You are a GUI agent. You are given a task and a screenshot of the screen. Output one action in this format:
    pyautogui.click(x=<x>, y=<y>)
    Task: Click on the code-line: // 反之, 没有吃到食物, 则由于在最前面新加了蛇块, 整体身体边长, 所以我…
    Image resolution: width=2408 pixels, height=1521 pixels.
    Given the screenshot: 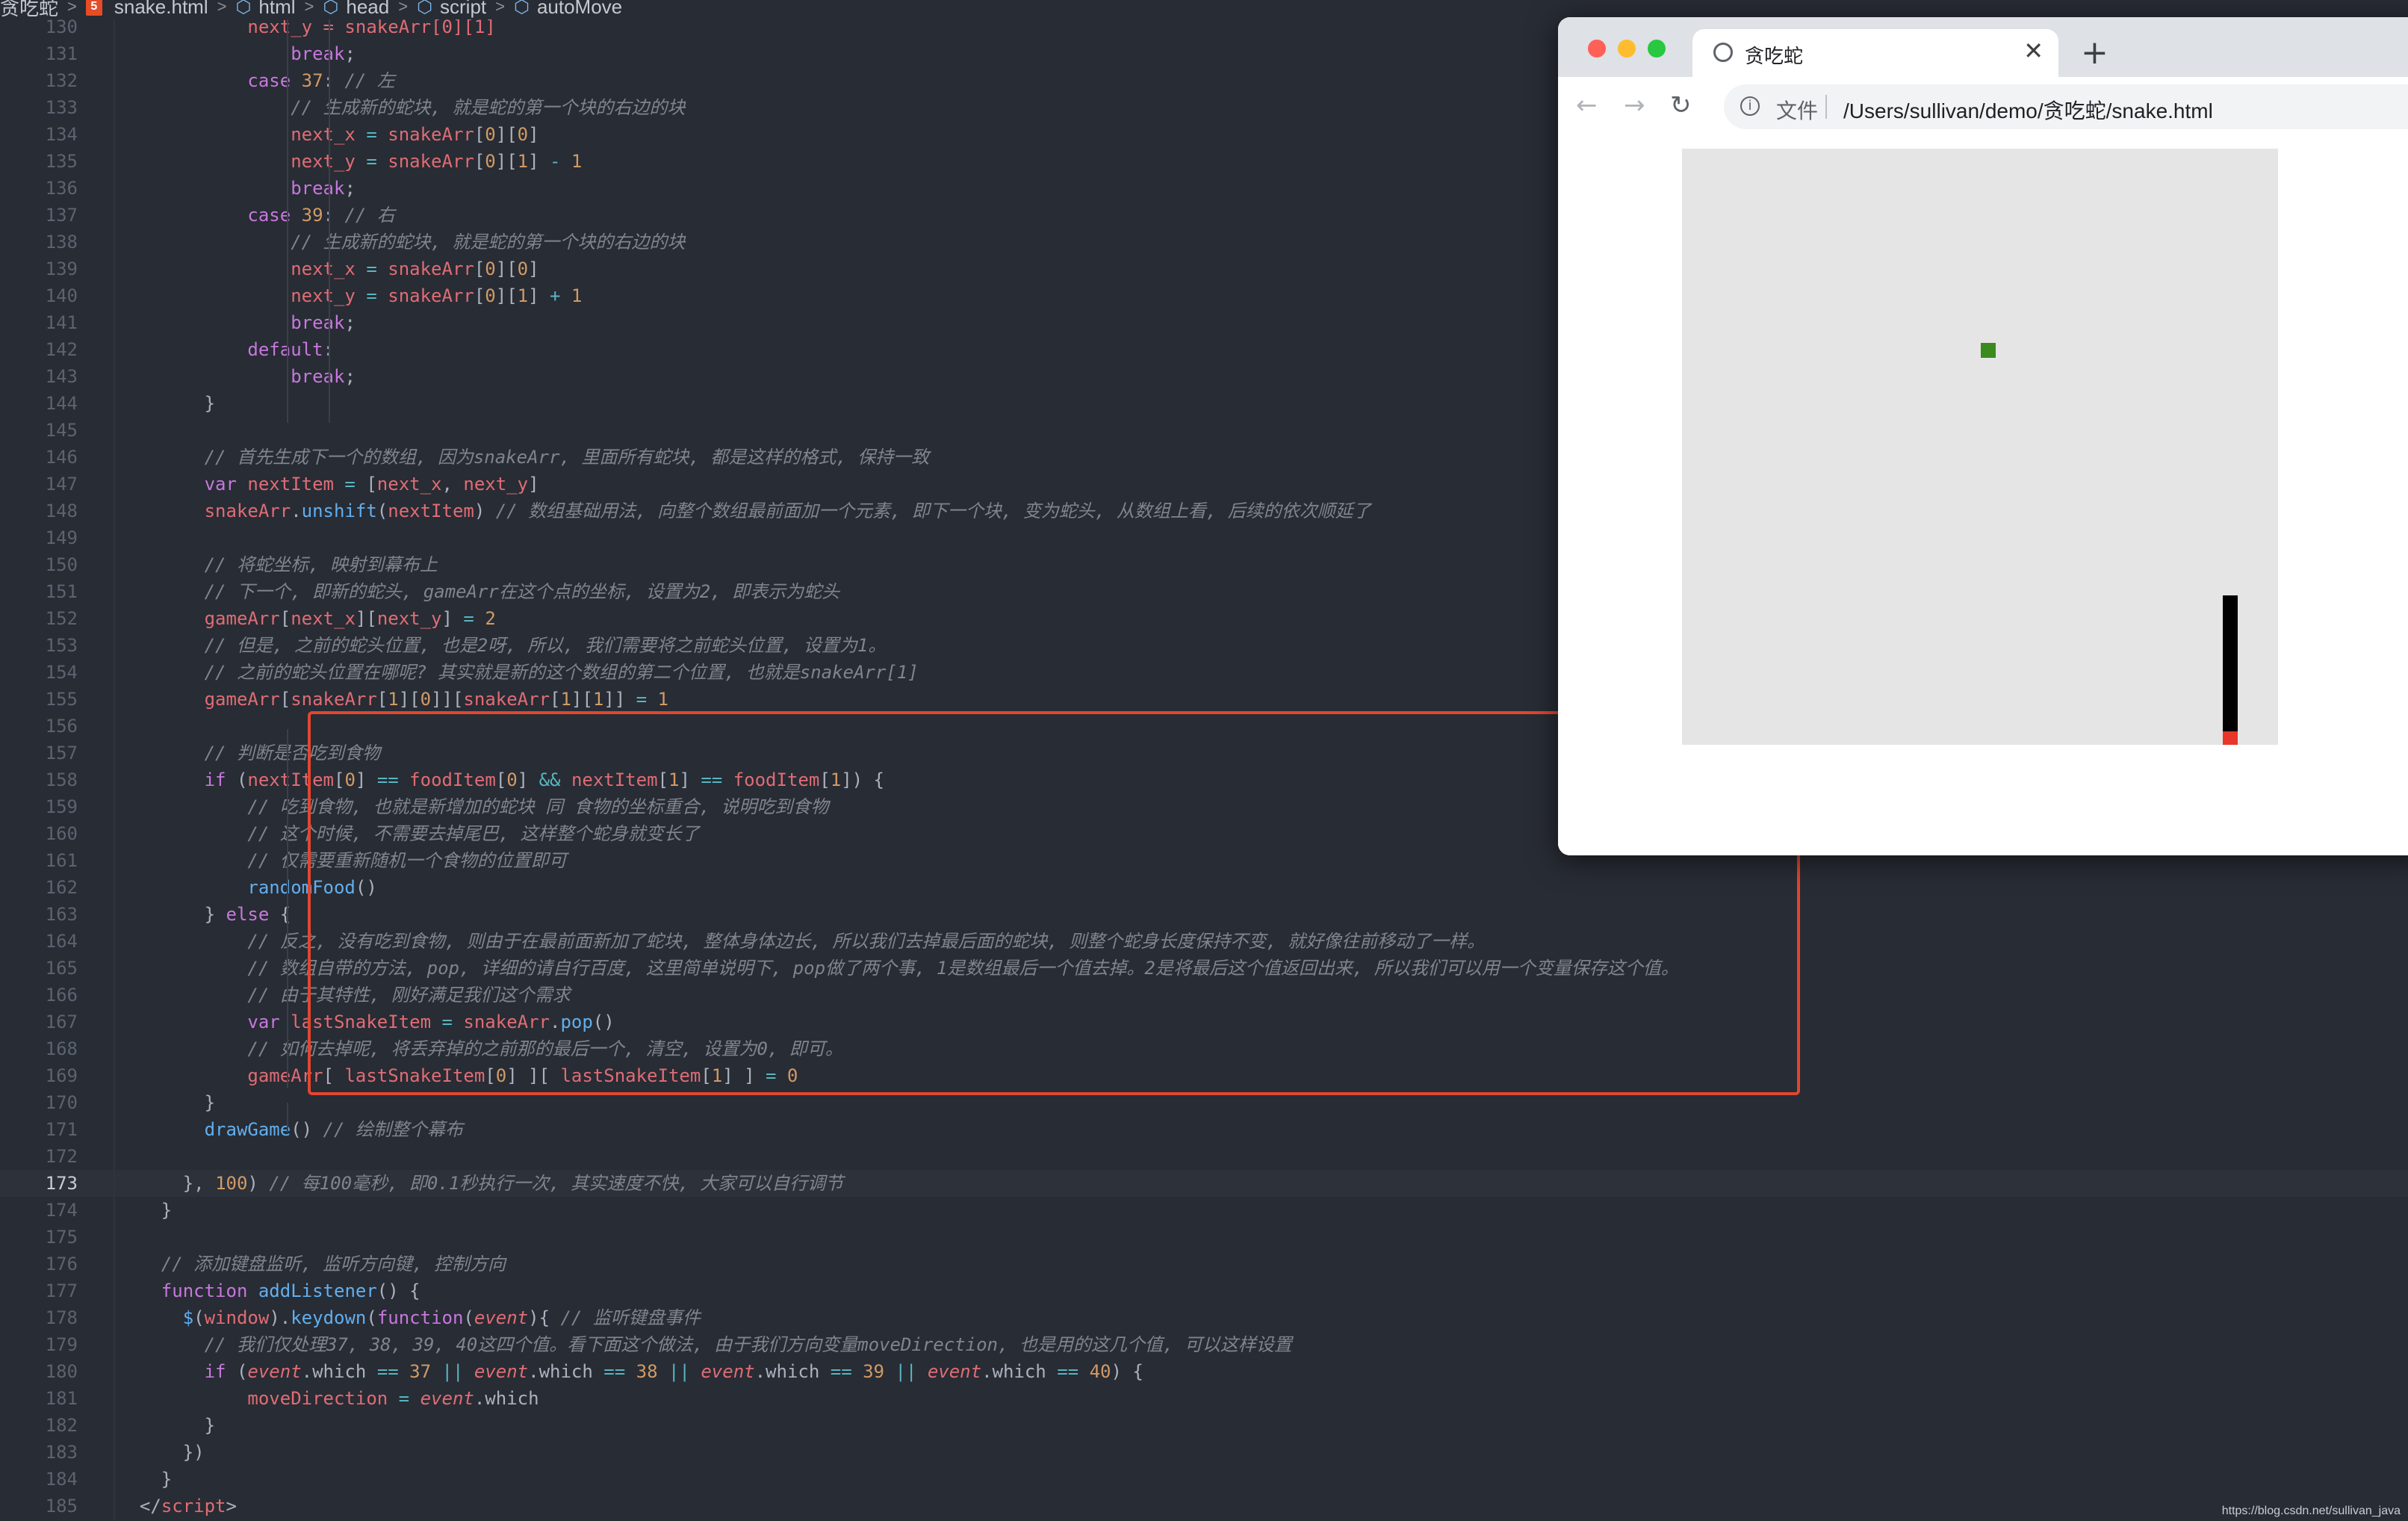 What is the action you would take?
    pyautogui.click(x=802, y=942)
    